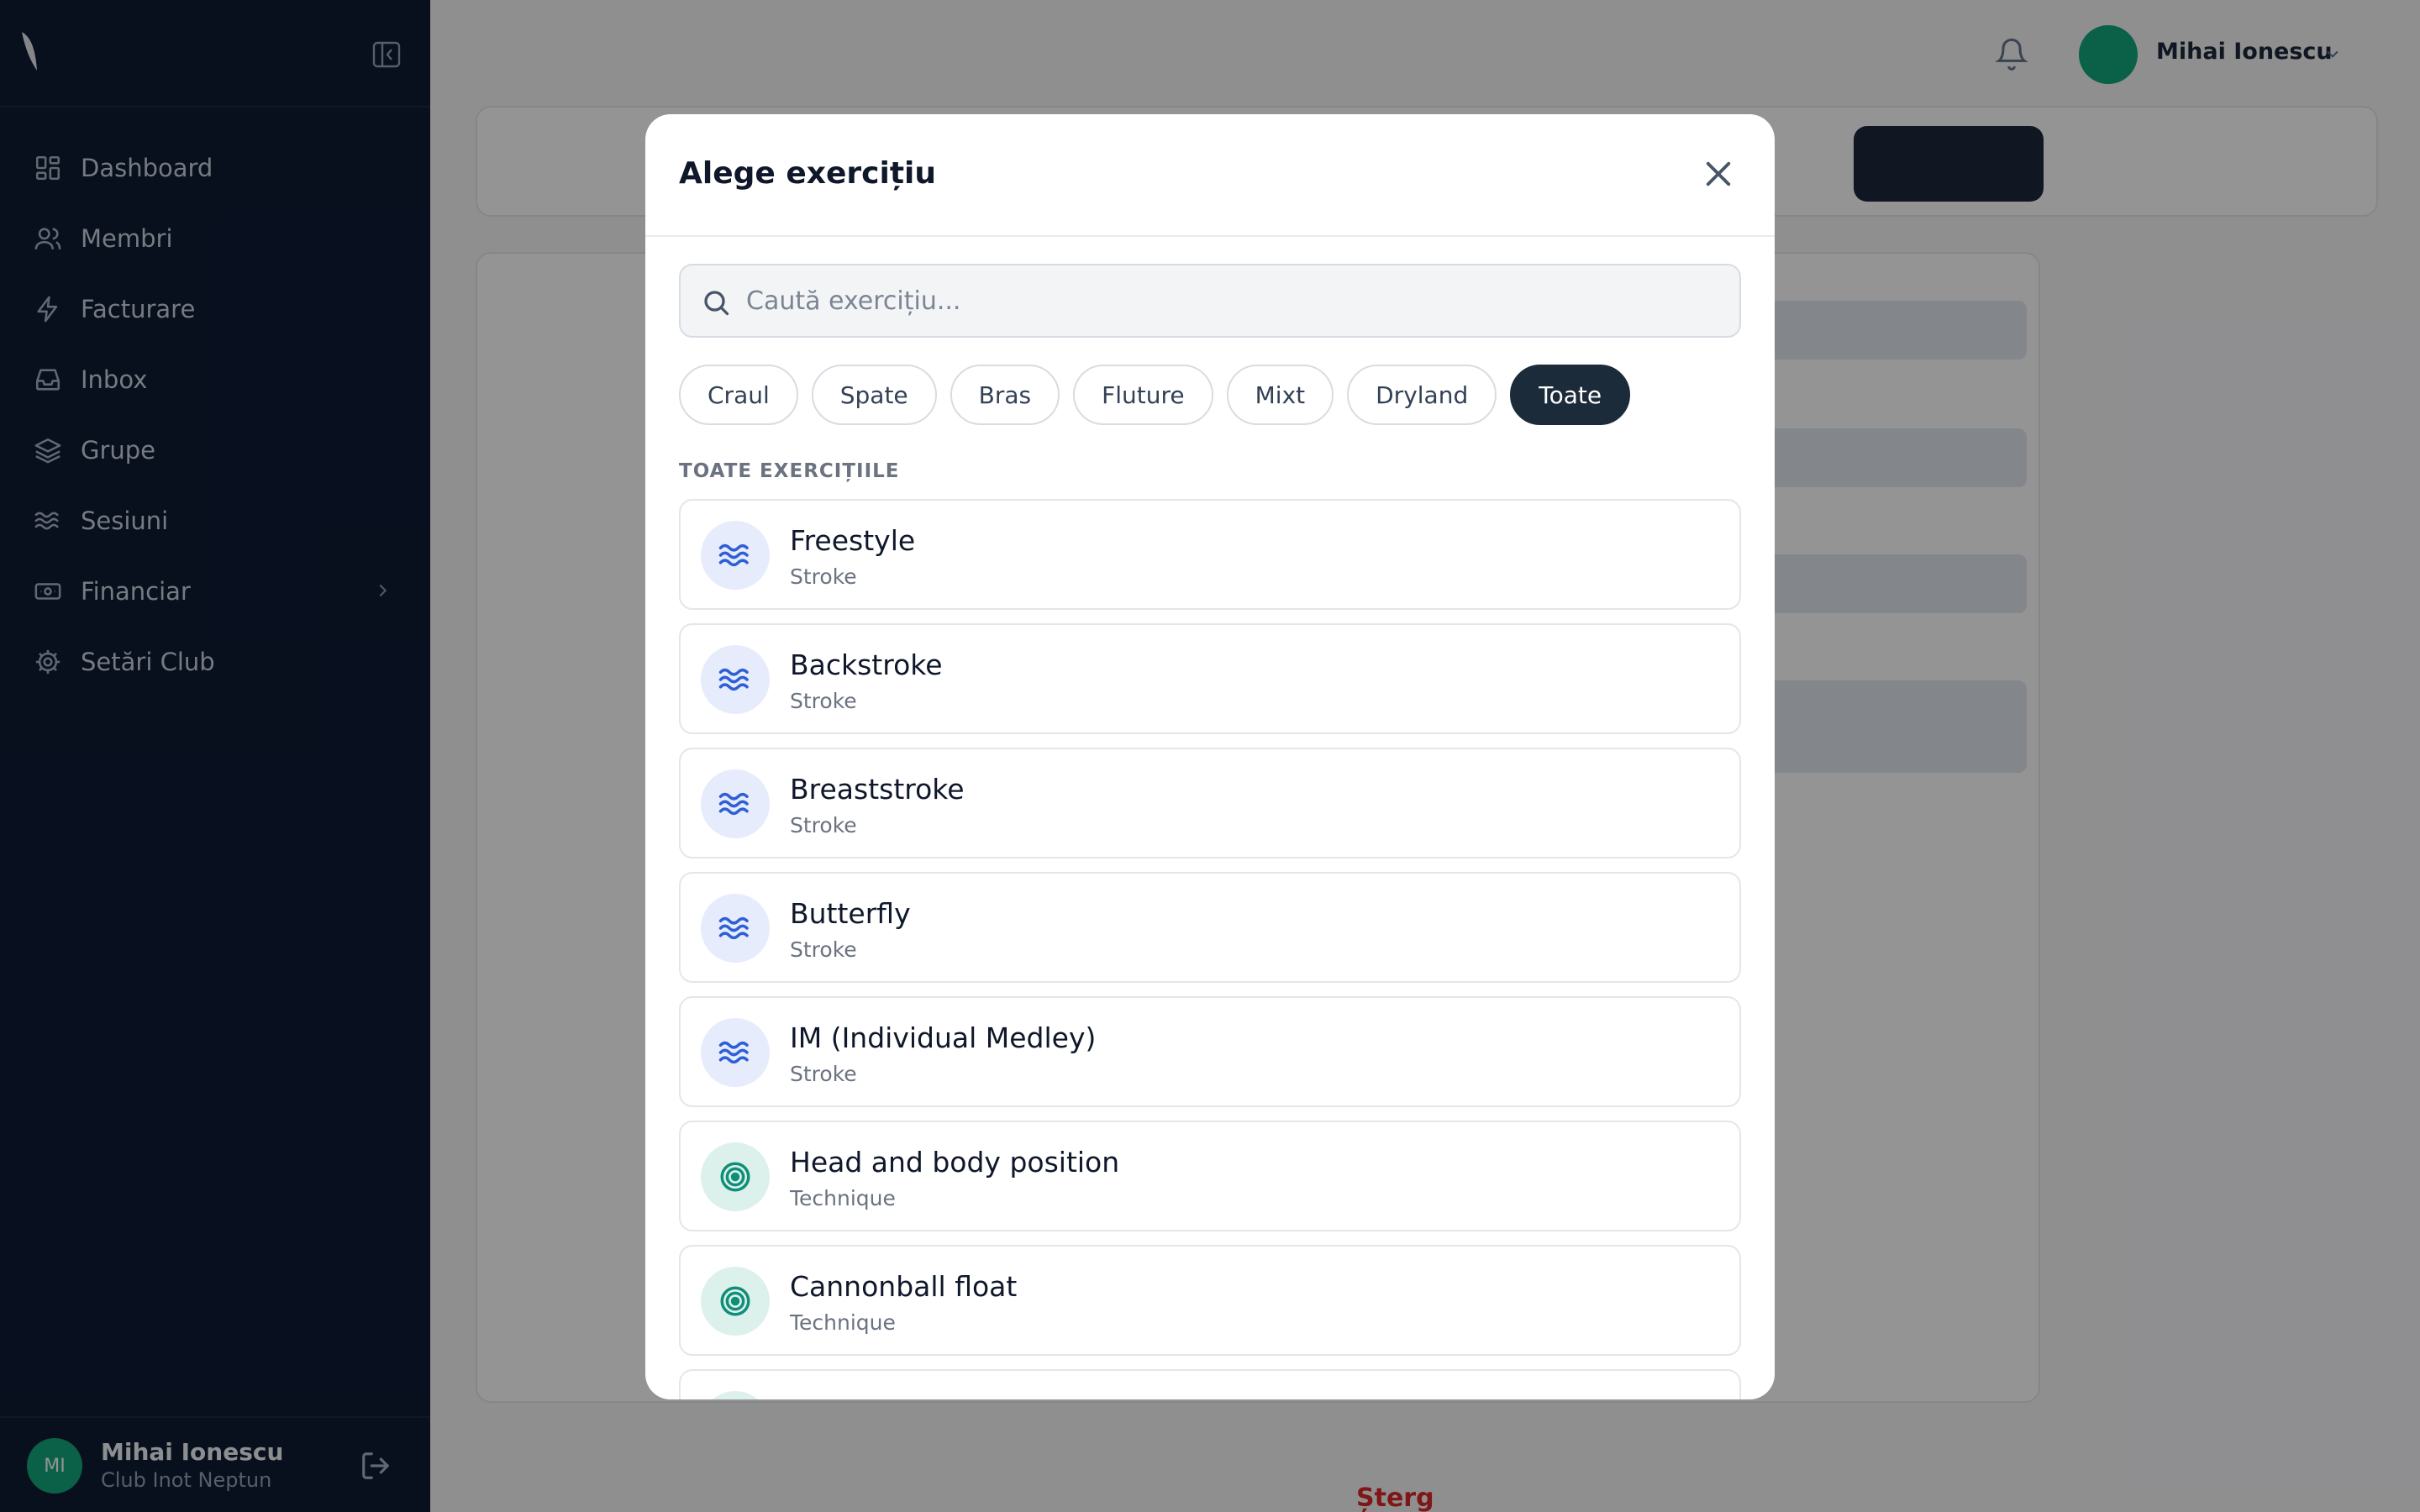 This screenshot has height=1512, width=2420. I want to click on modal-header: Alege exercițiu, so click(1210, 175).